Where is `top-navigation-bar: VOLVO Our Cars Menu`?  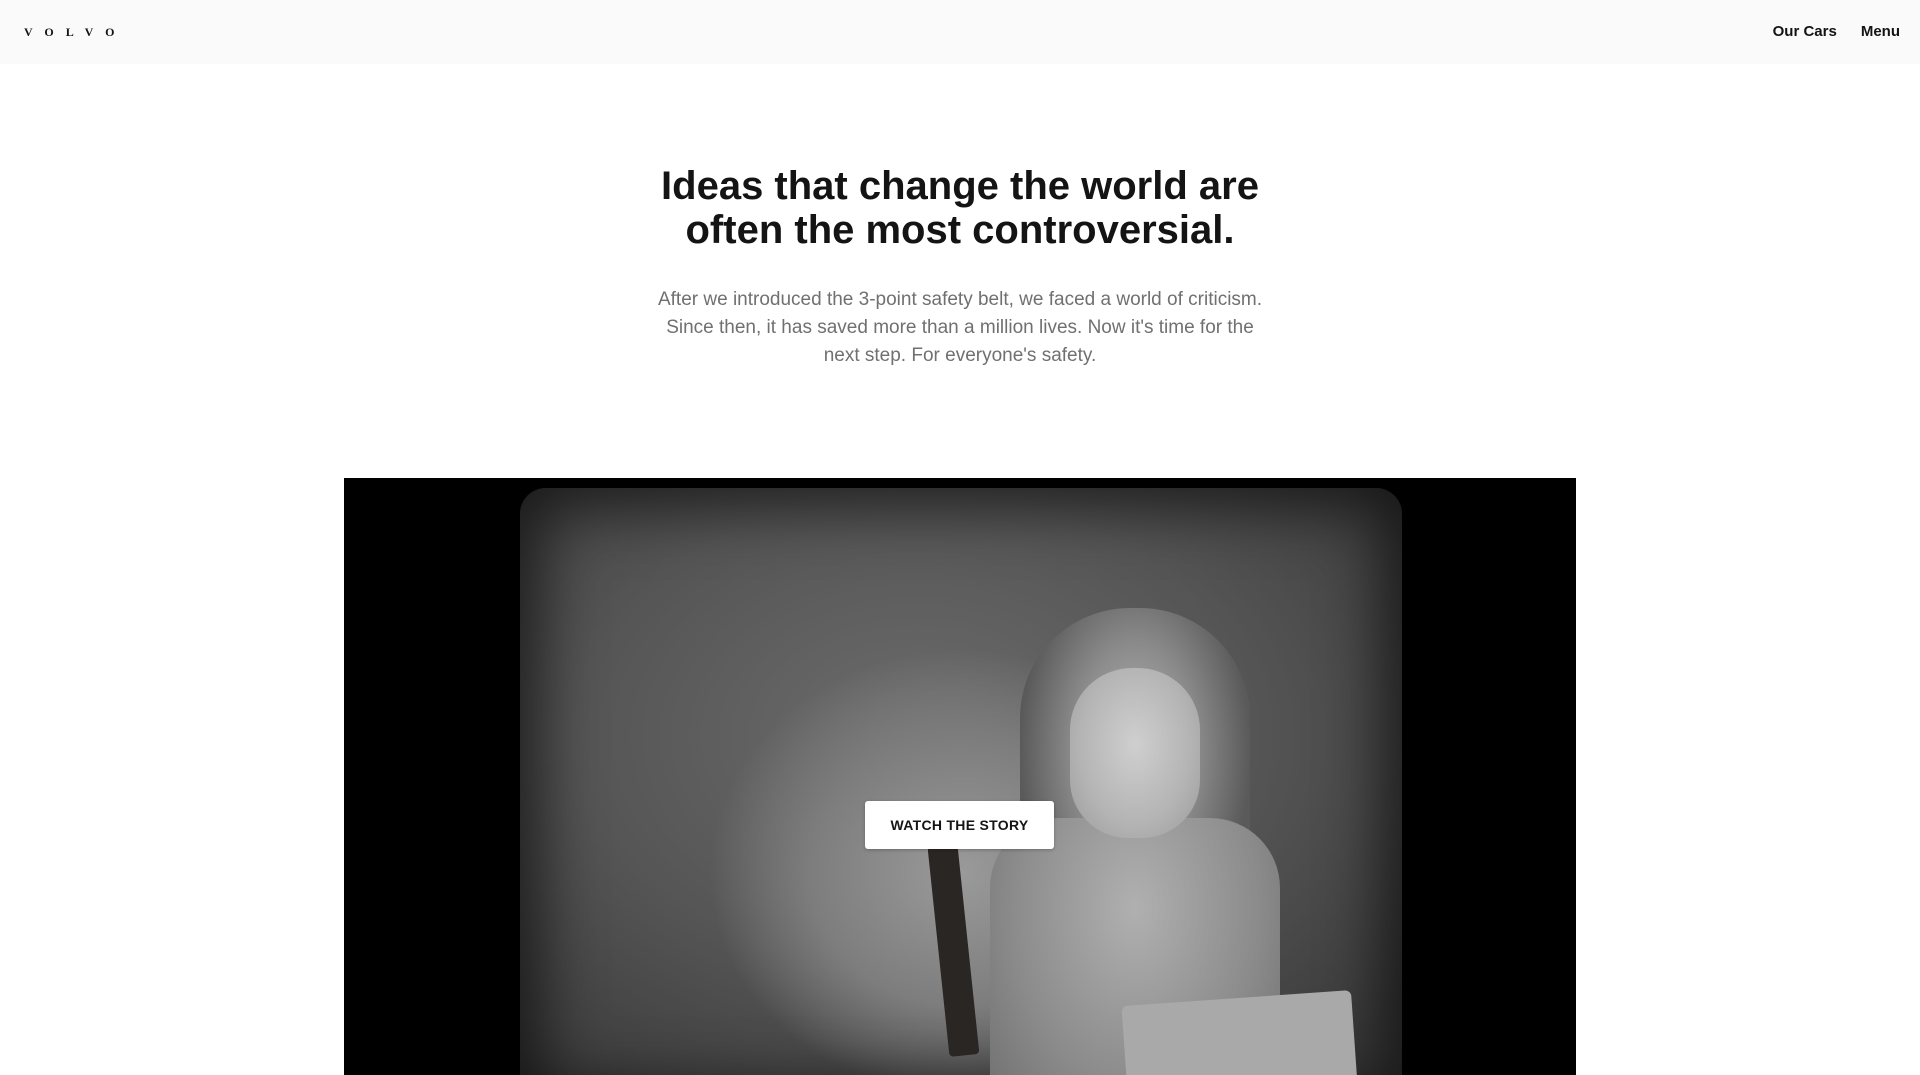 top-navigation-bar: VOLVO Our Cars Menu is located at coordinates (960, 32).